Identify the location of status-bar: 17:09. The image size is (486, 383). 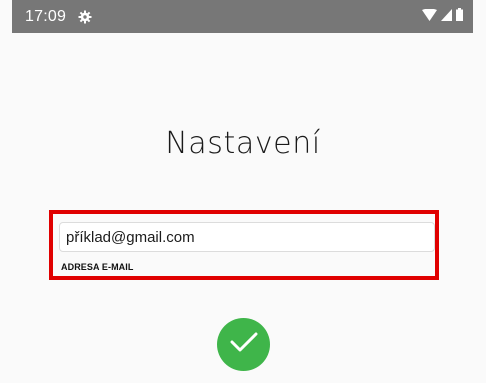
(242, 16).